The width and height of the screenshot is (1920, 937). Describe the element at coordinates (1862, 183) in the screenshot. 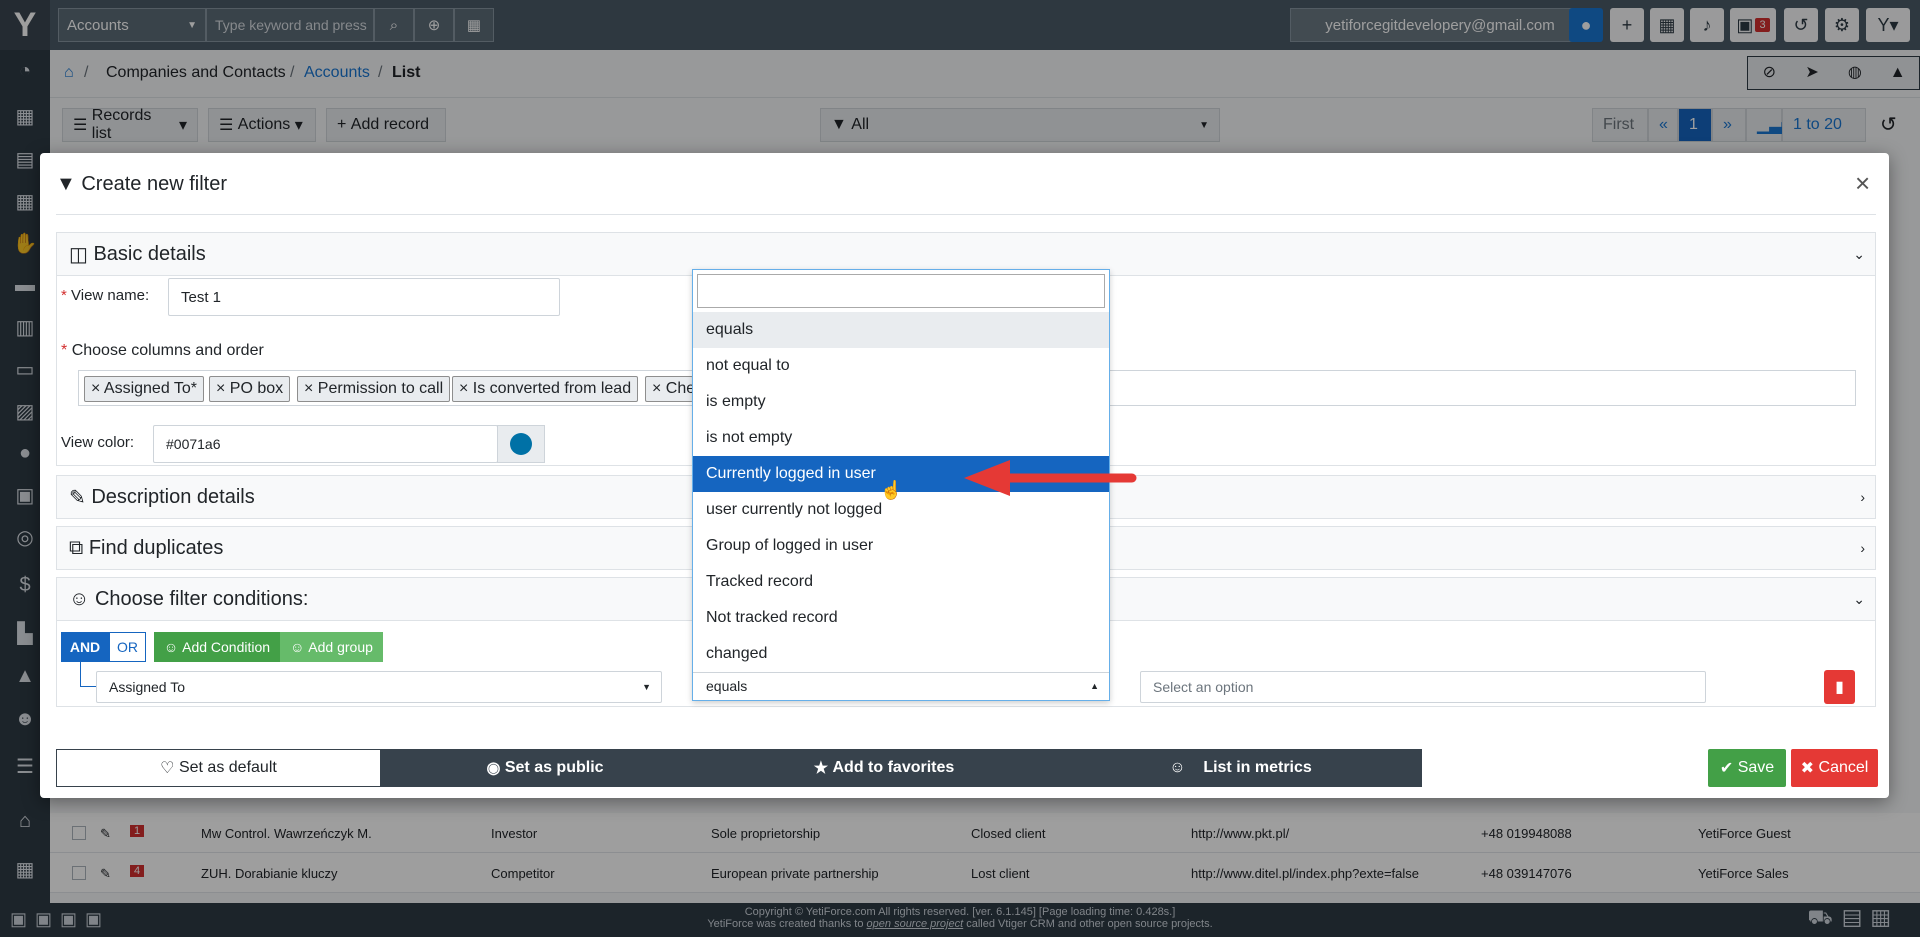

I see `close-icon: ×` at that location.